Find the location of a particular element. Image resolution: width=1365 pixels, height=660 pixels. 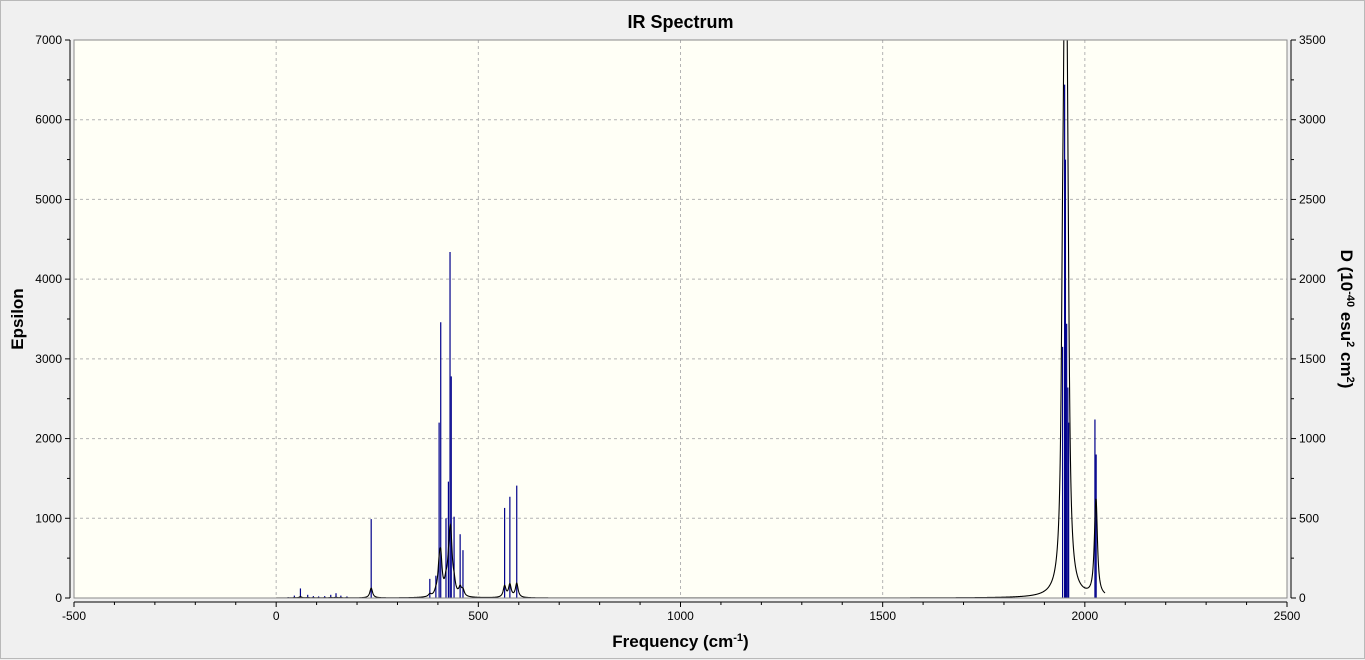

x-tick-label: 500 is located at coordinates (478, 616).